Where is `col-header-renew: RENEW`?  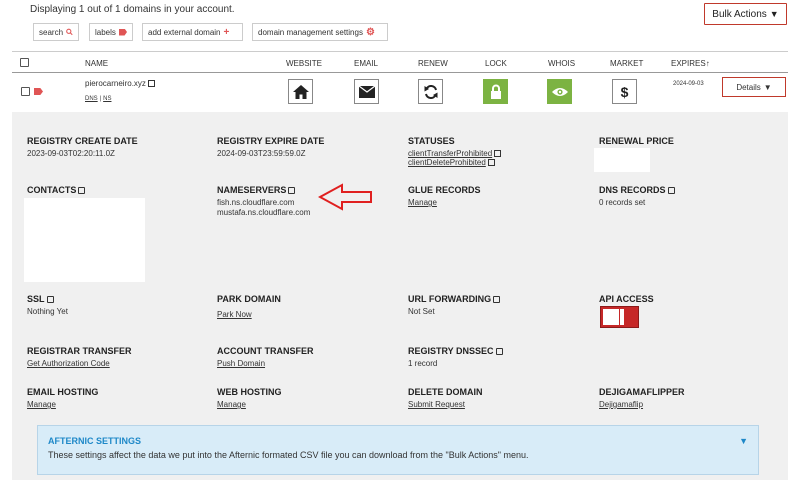 col-header-renew: RENEW is located at coordinates (433, 63).